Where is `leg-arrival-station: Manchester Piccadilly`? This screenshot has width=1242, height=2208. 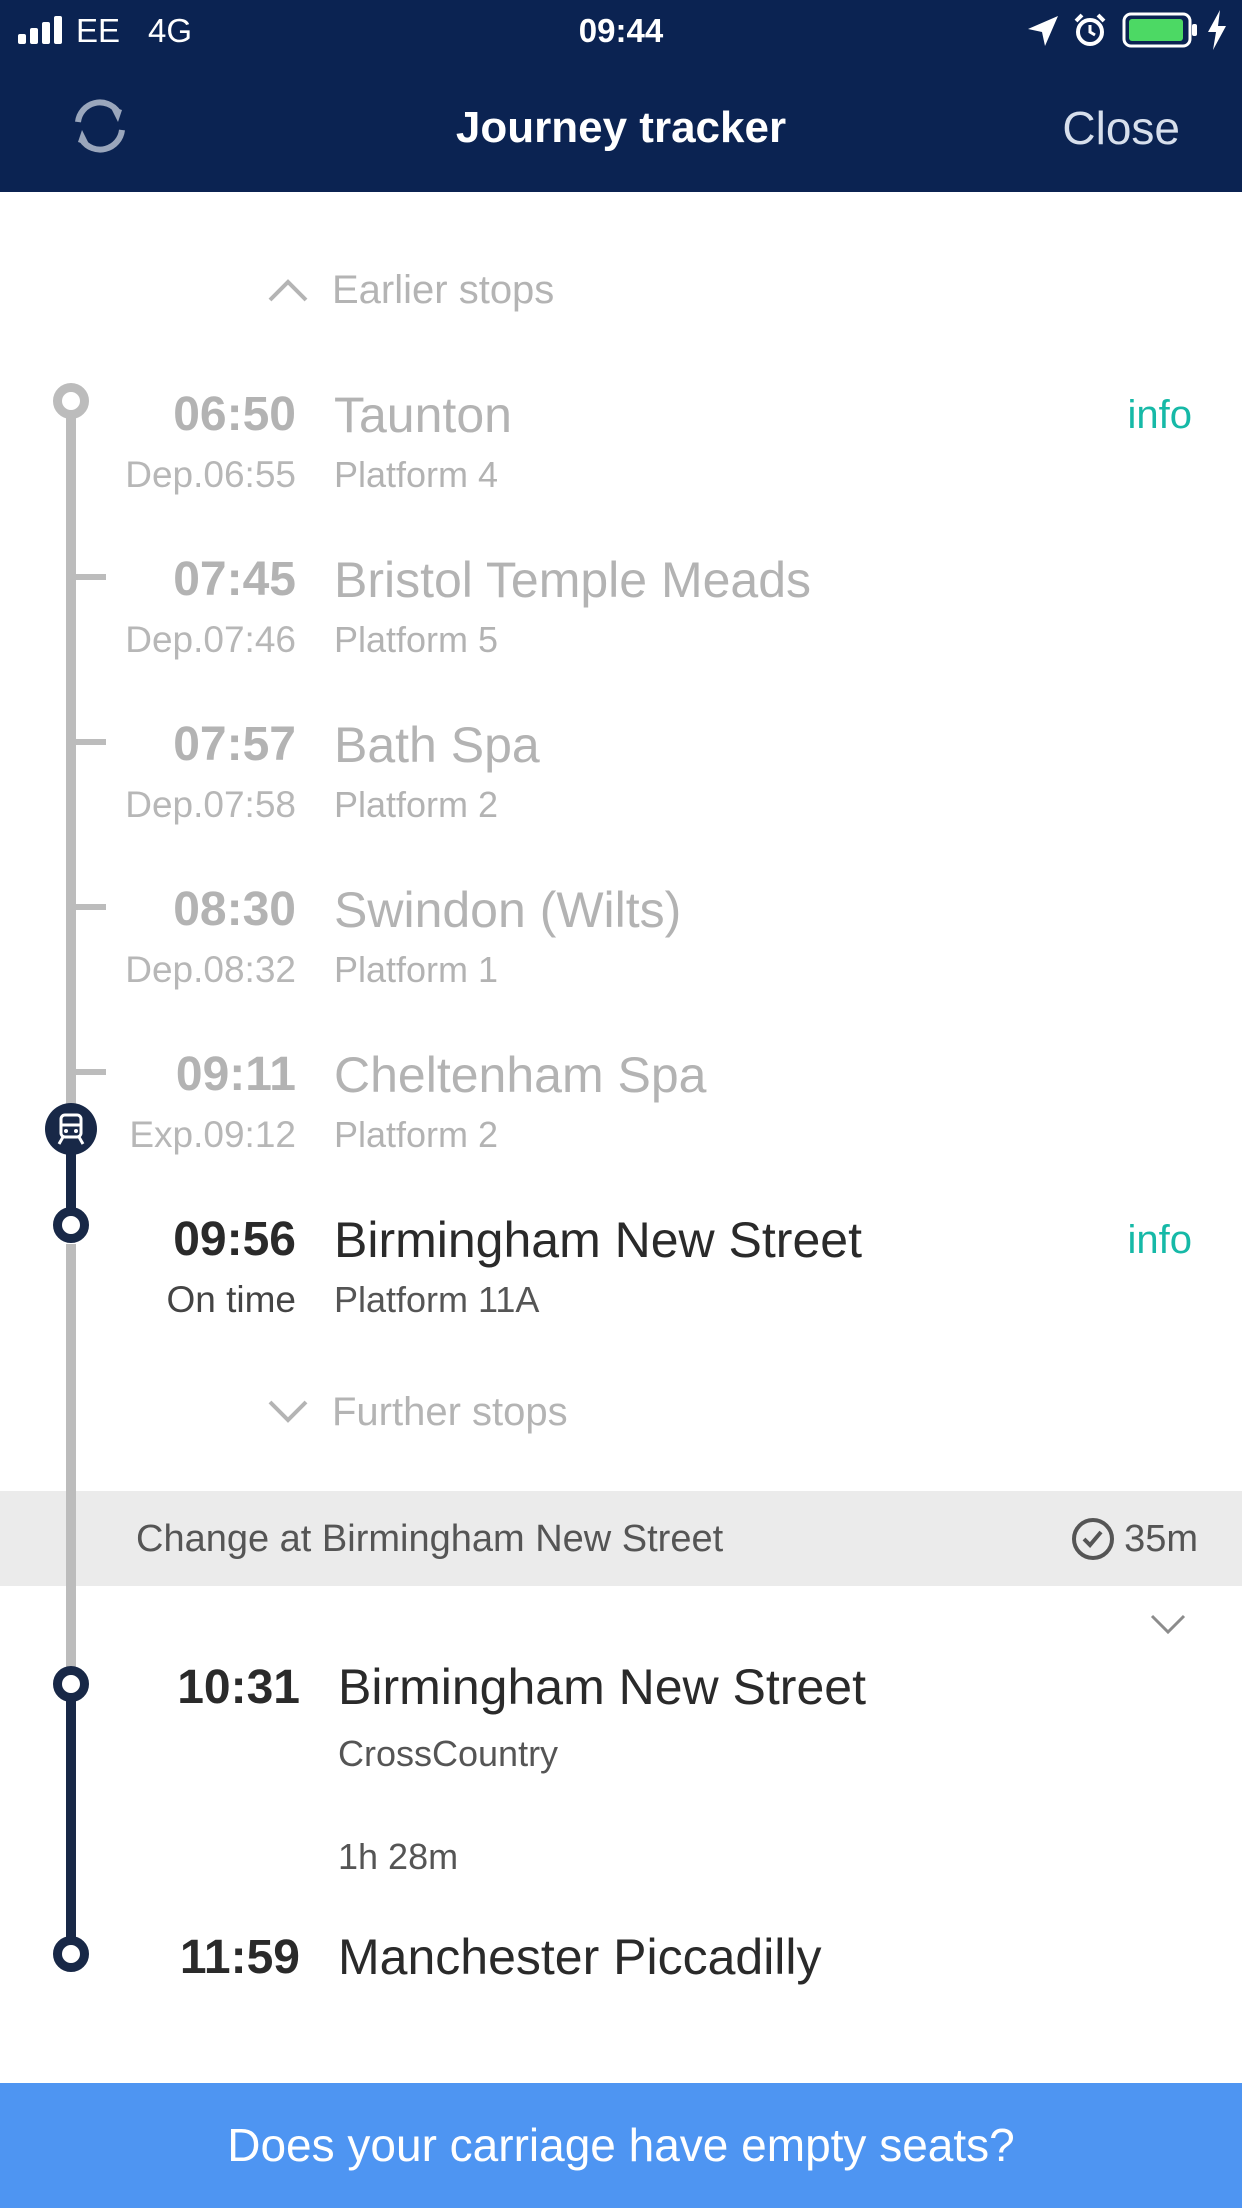
leg-arrival-station: Manchester Piccadilly is located at coordinates (580, 1957).